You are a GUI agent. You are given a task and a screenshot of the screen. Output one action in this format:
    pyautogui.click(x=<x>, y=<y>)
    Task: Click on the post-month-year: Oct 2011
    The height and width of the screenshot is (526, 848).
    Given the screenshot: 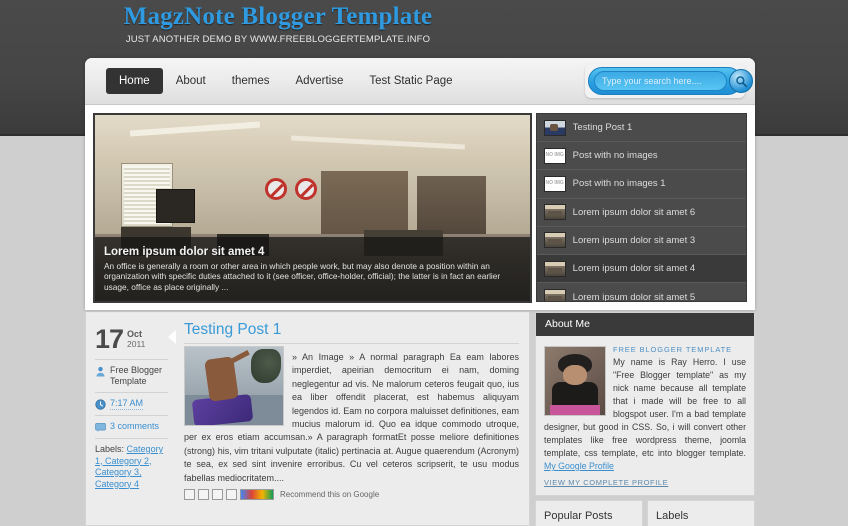 What is the action you would take?
    pyautogui.click(x=136, y=337)
    